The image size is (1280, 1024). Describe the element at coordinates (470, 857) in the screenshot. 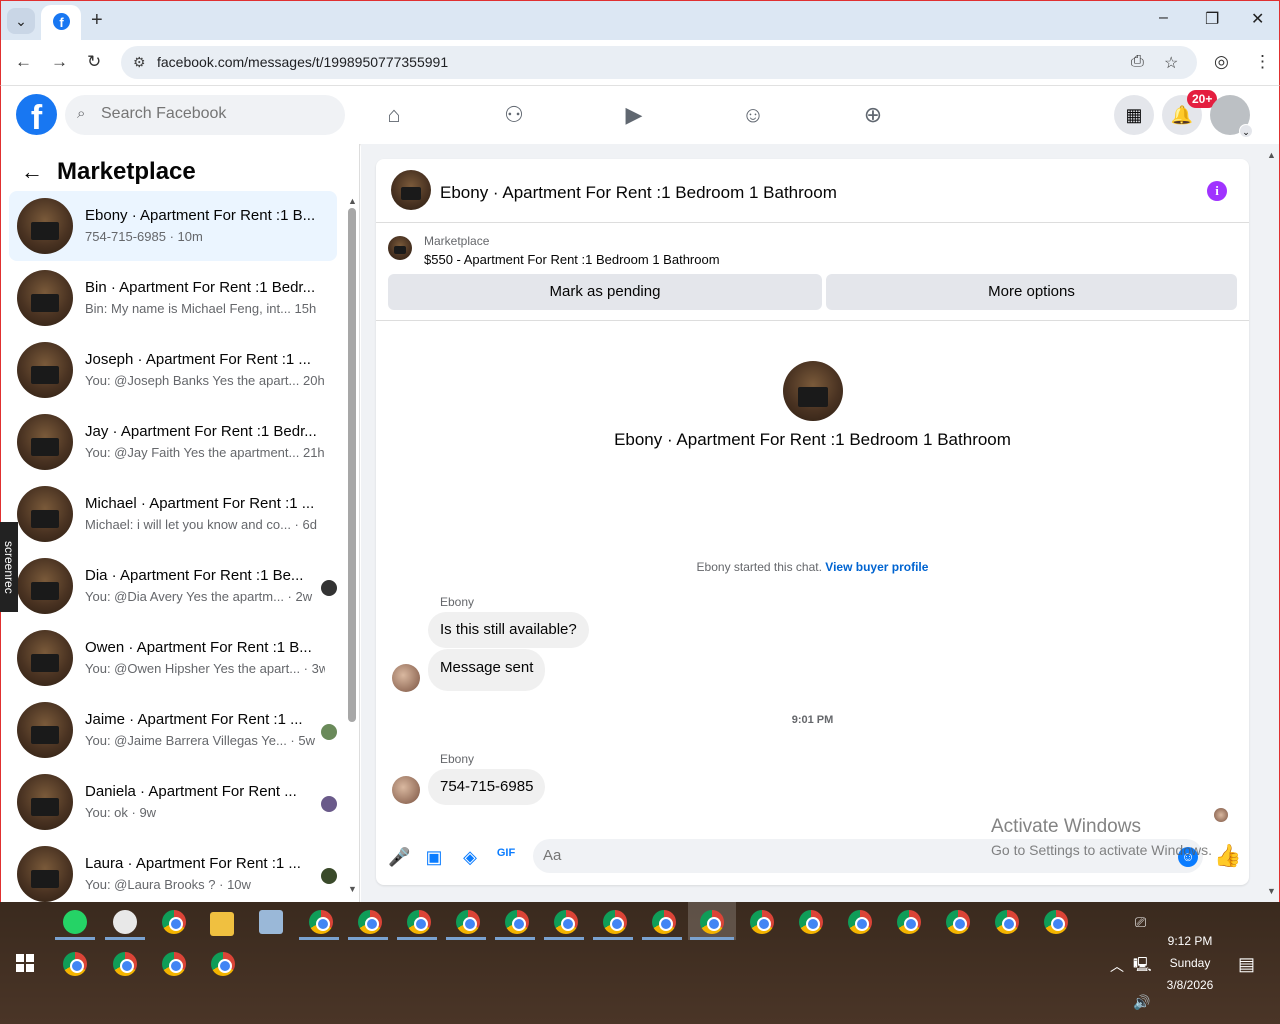

I see `sticker-icon: ◈` at that location.